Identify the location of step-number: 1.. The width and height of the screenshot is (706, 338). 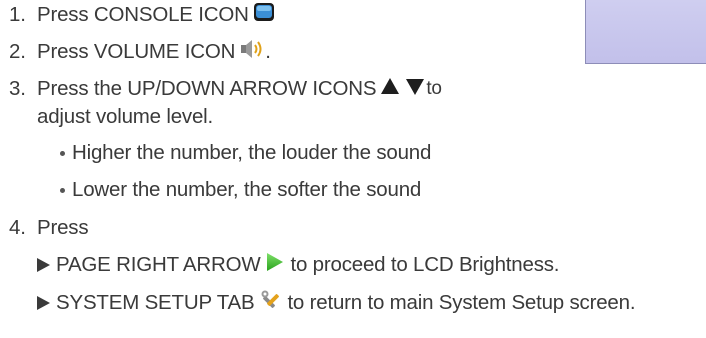
(17, 14).